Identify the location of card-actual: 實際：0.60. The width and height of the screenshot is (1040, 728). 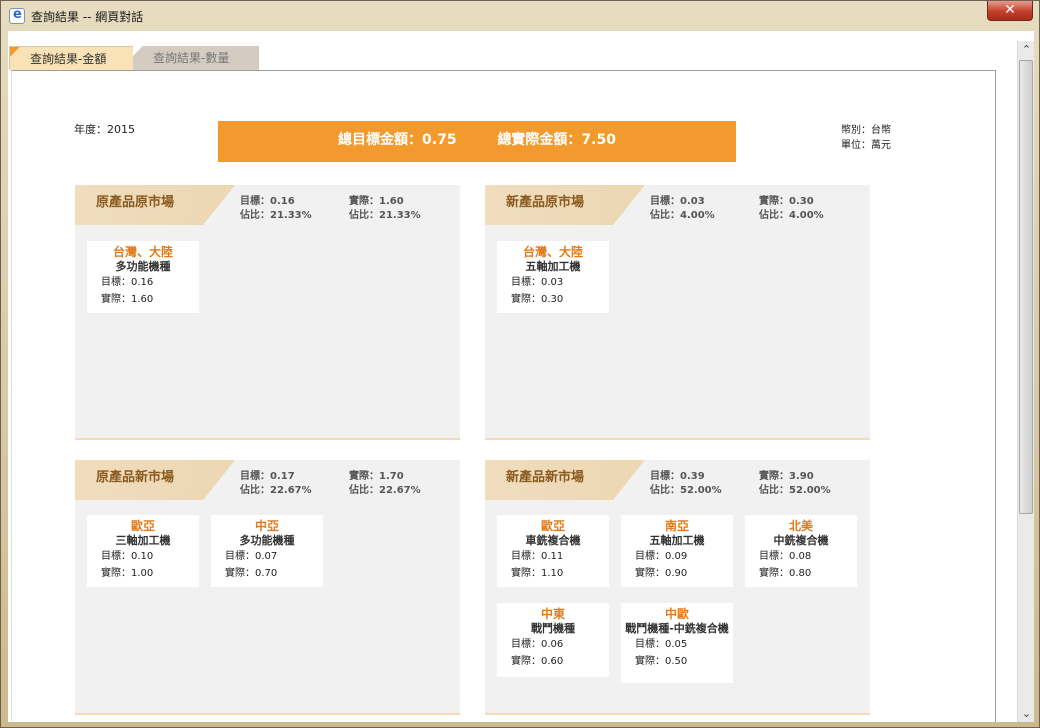
(537, 661).